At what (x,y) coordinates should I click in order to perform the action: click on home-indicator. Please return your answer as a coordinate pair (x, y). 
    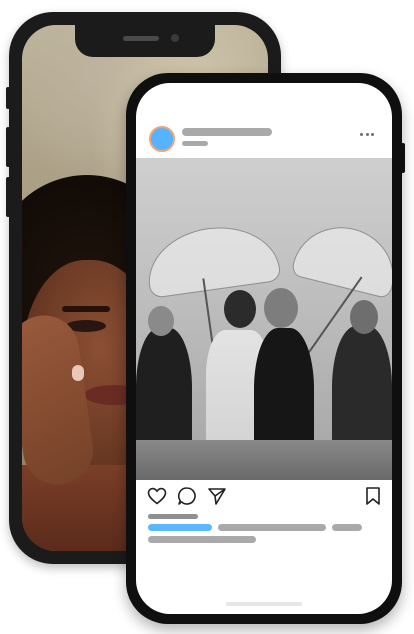
    Looking at the image, I should click on (264, 604).